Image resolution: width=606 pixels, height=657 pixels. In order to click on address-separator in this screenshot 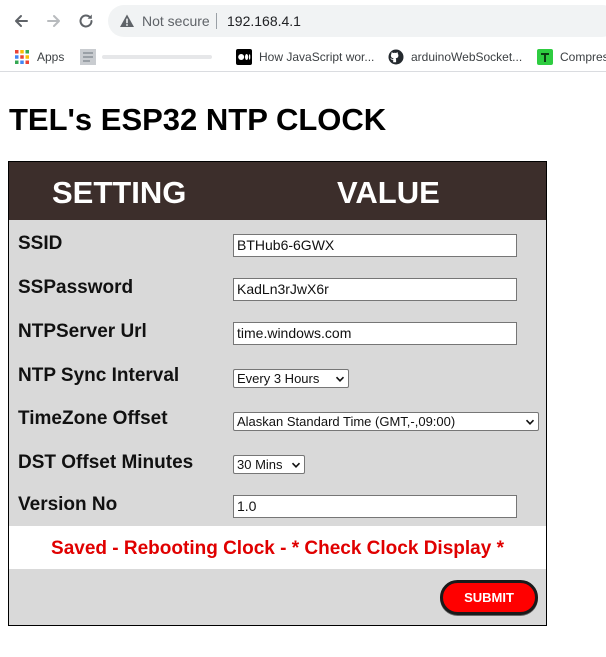, I will do `click(216, 21)`.